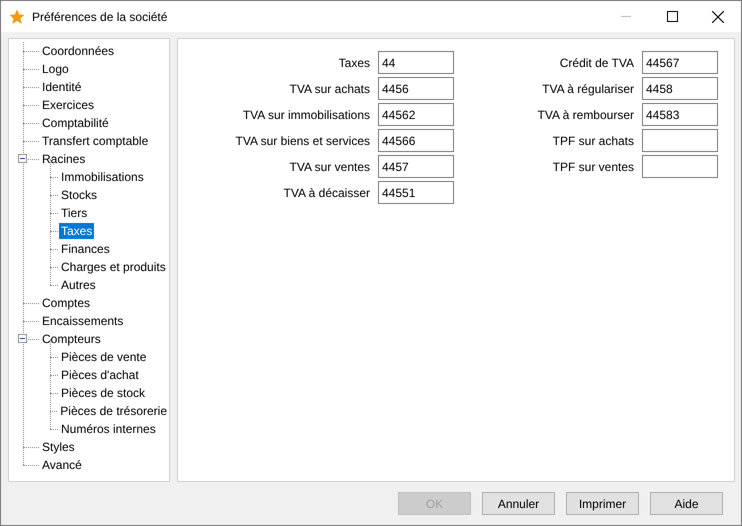 The image size is (742, 526). I want to click on maximize-icon, so click(672, 16).